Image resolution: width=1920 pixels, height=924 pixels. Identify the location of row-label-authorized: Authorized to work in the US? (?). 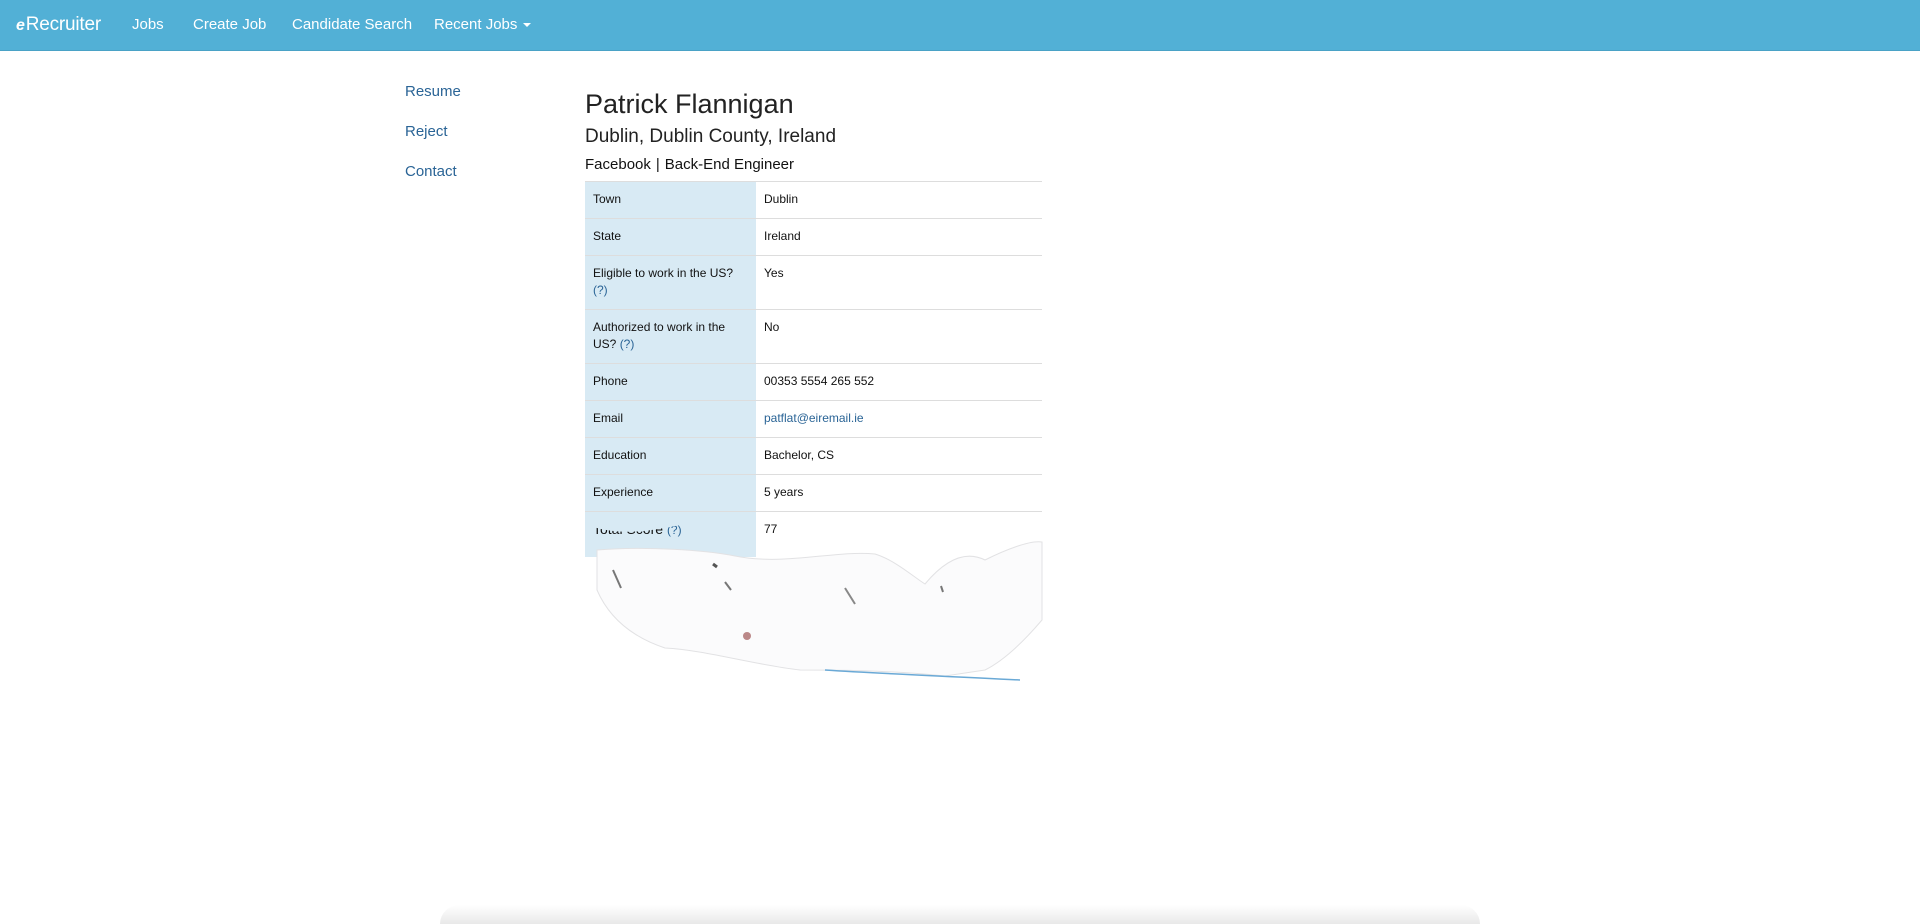
(670, 336).